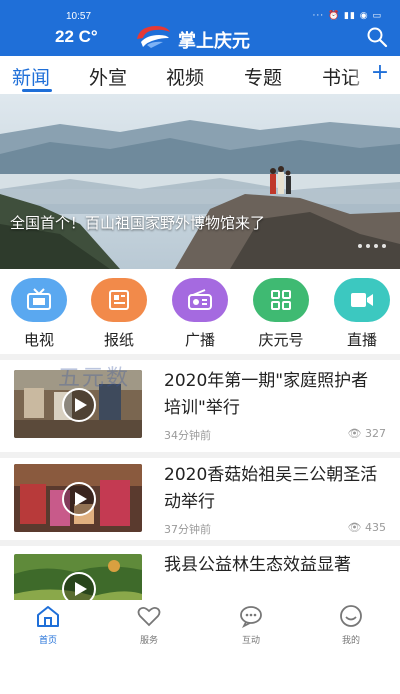 This screenshot has height=694, width=400. I want to click on quick-nav: 电视 报纸 广播 庆元号 直播, so click(200, 315).